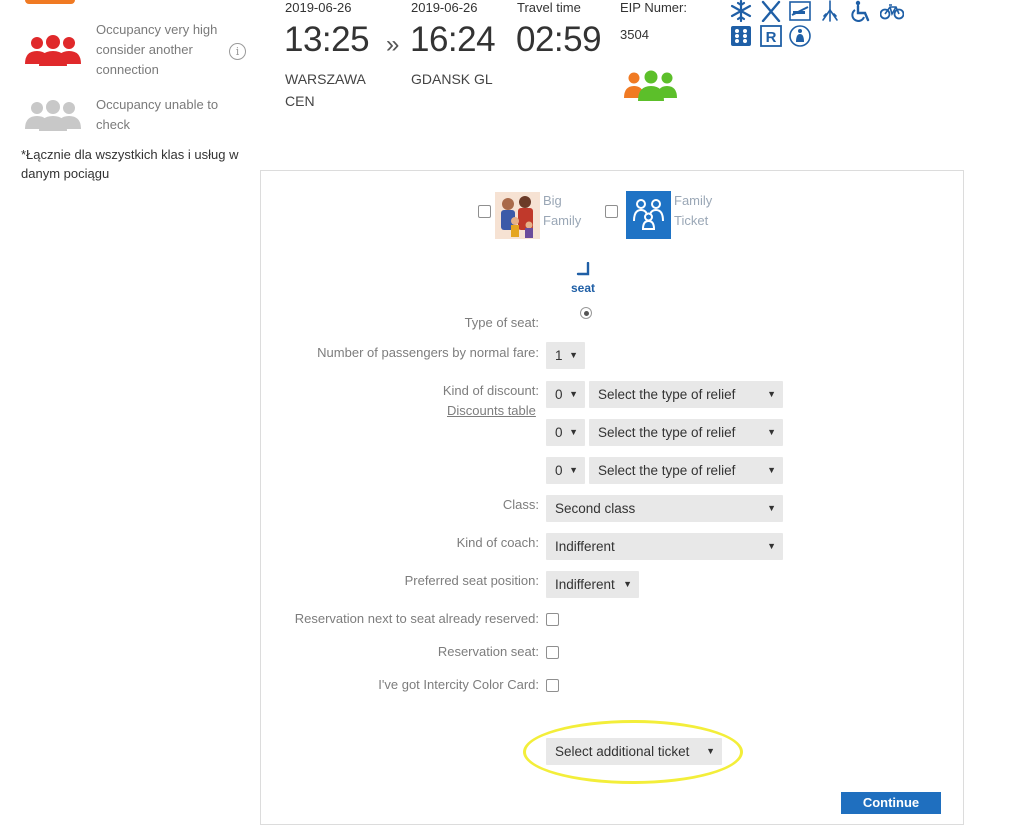  I want to click on legend-very-high-line1: Occupancy very high, so click(157, 29).